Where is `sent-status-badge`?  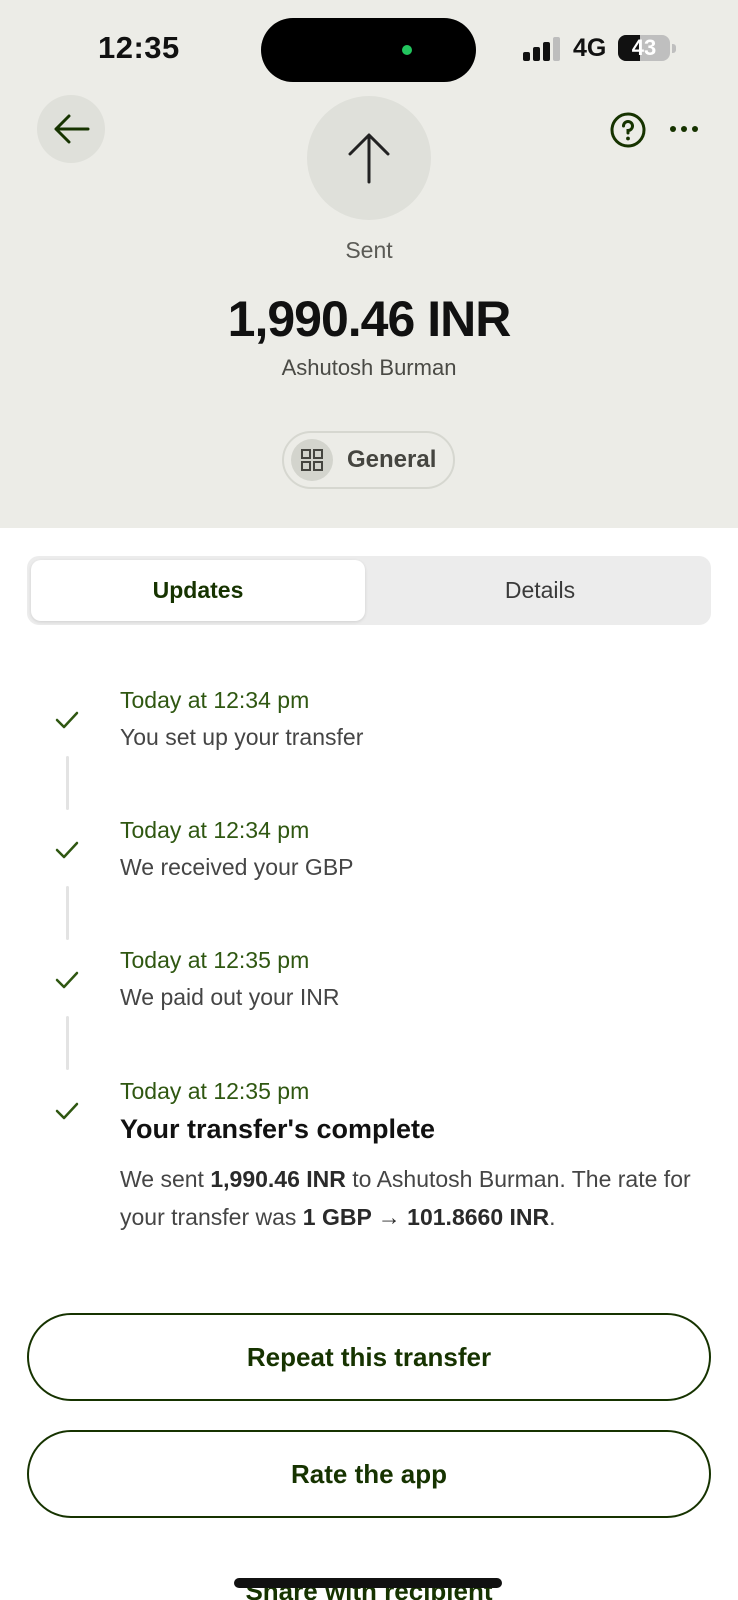 sent-status-badge is located at coordinates (369, 158).